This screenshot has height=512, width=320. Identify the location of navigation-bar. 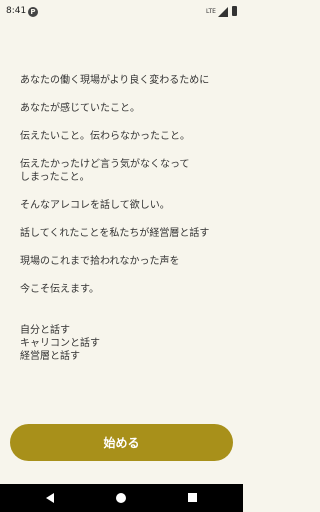
(121, 498).